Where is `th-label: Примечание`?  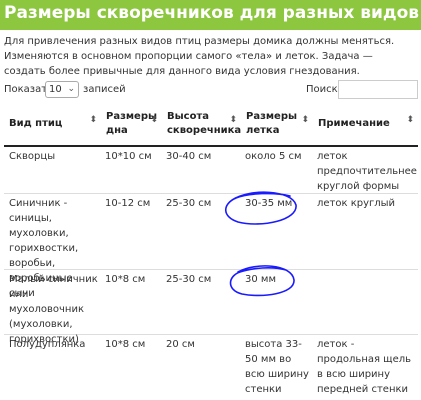 th-label: Примечание is located at coordinates (354, 123).